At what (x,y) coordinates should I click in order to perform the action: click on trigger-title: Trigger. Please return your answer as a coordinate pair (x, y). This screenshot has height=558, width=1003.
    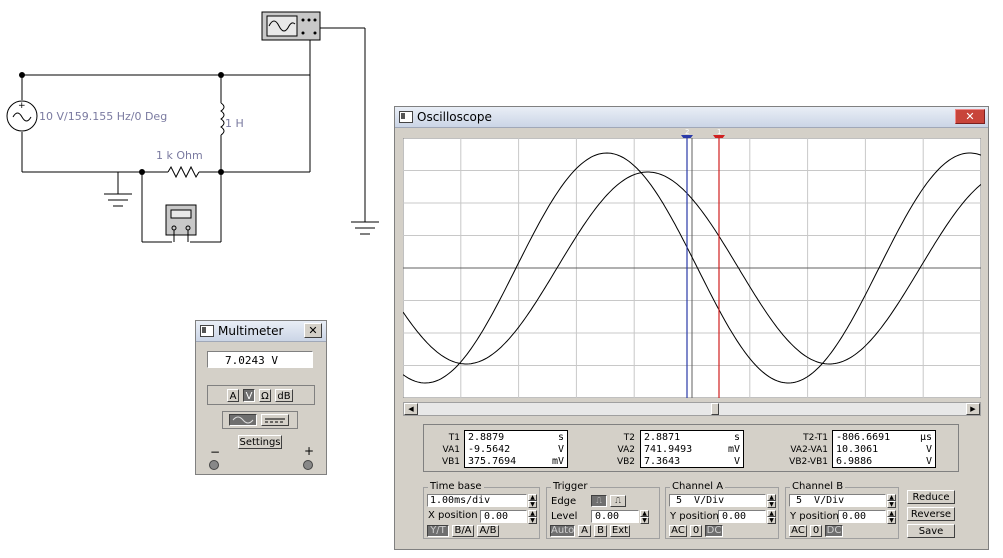
    Looking at the image, I should click on (570, 486).